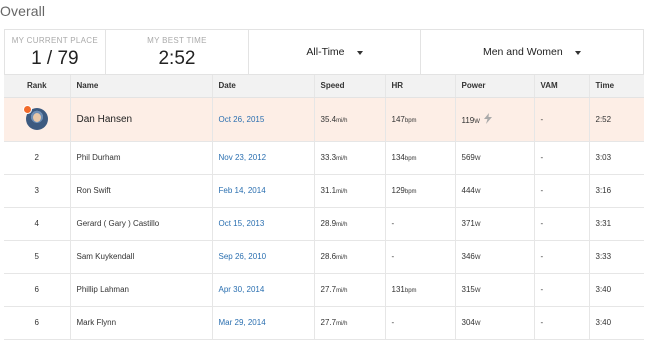  What do you see at coordinates (468, 223) in the screenshot?
I see `power-value: 371` at bounding box center [468, 223].